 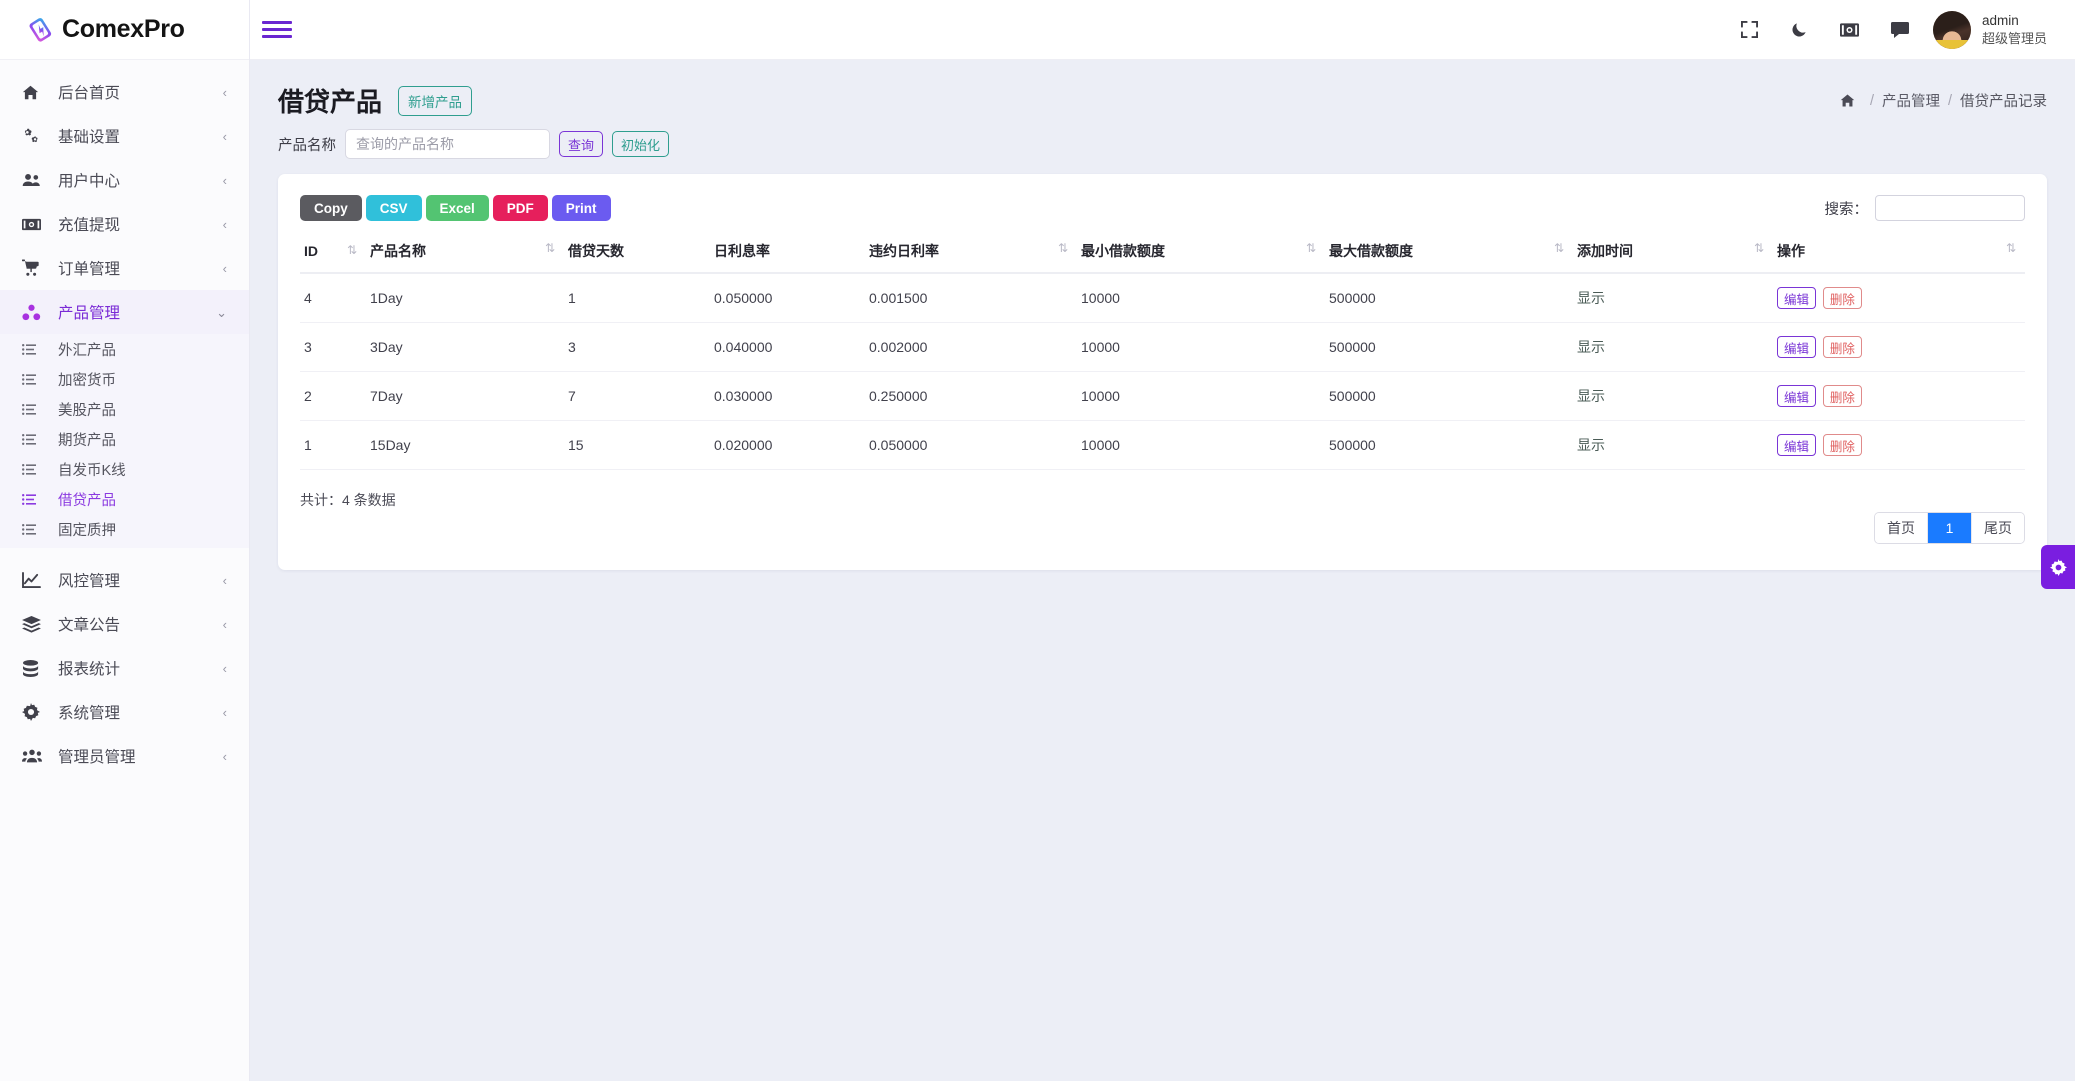 What do you see at coordinates (34, 712) in the screenshot?
I see `gear-icon` at bounding box center [34, 712].